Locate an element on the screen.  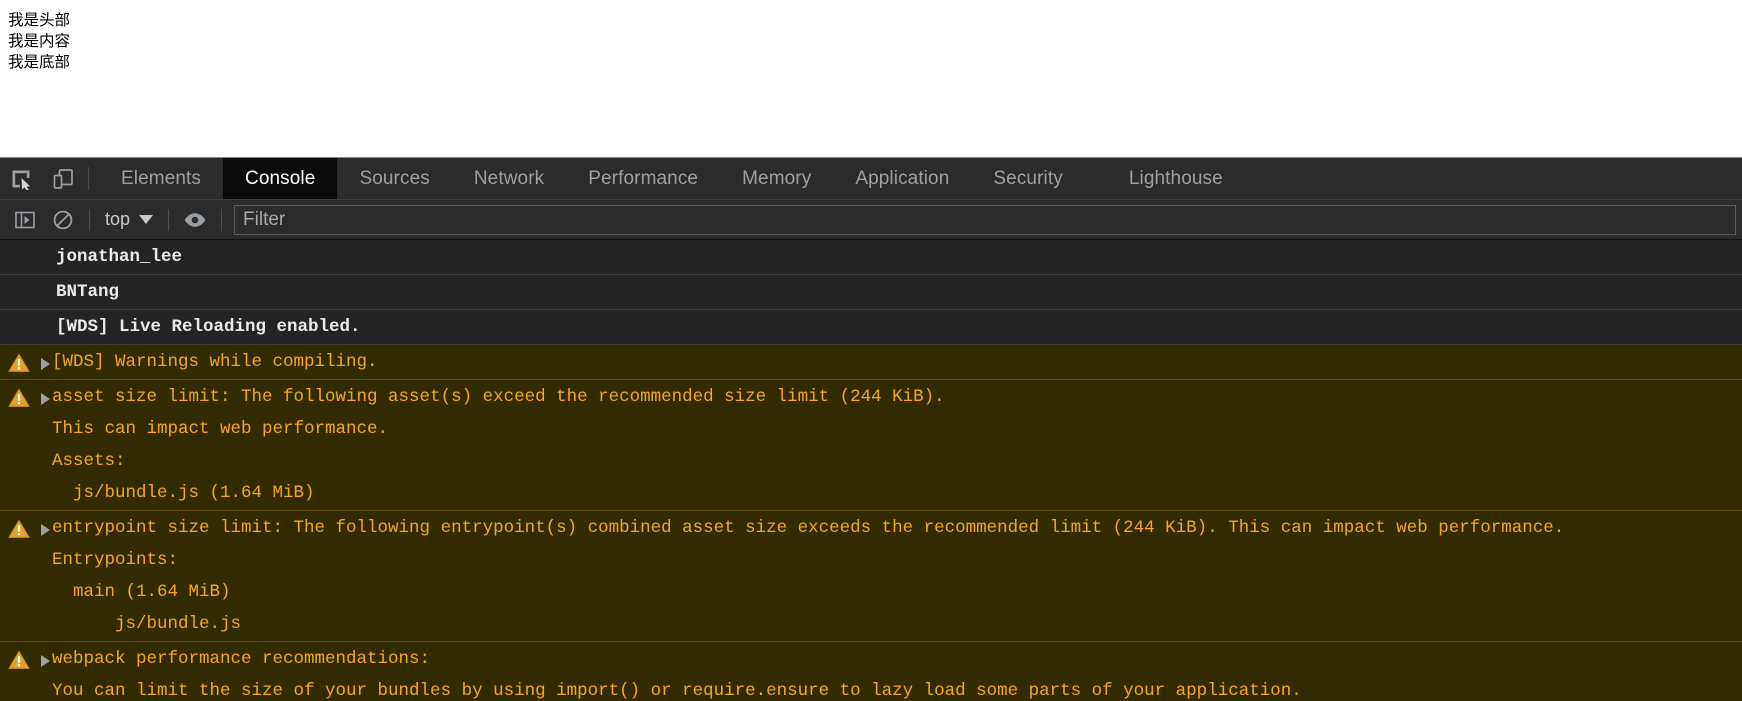
tab-memory: Memory is located at coordinates (776, 178).